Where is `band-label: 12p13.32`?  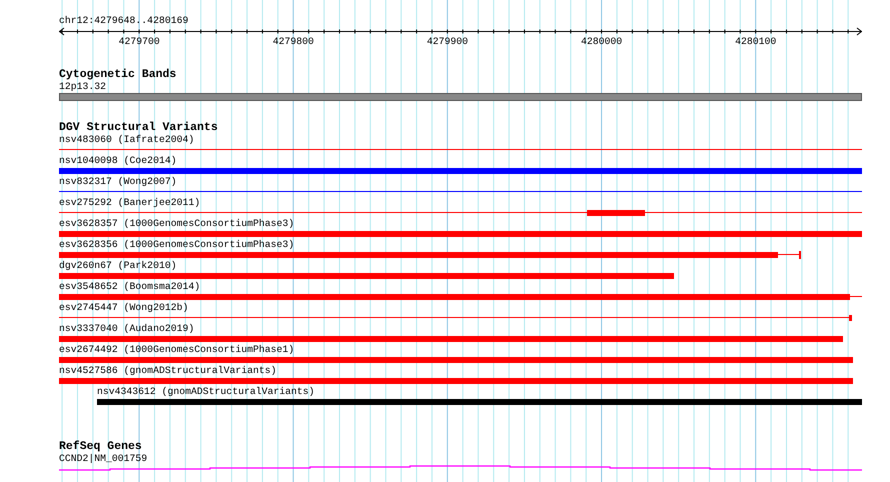 band-label: 12p13.32 is located at coordinates (82, 86).